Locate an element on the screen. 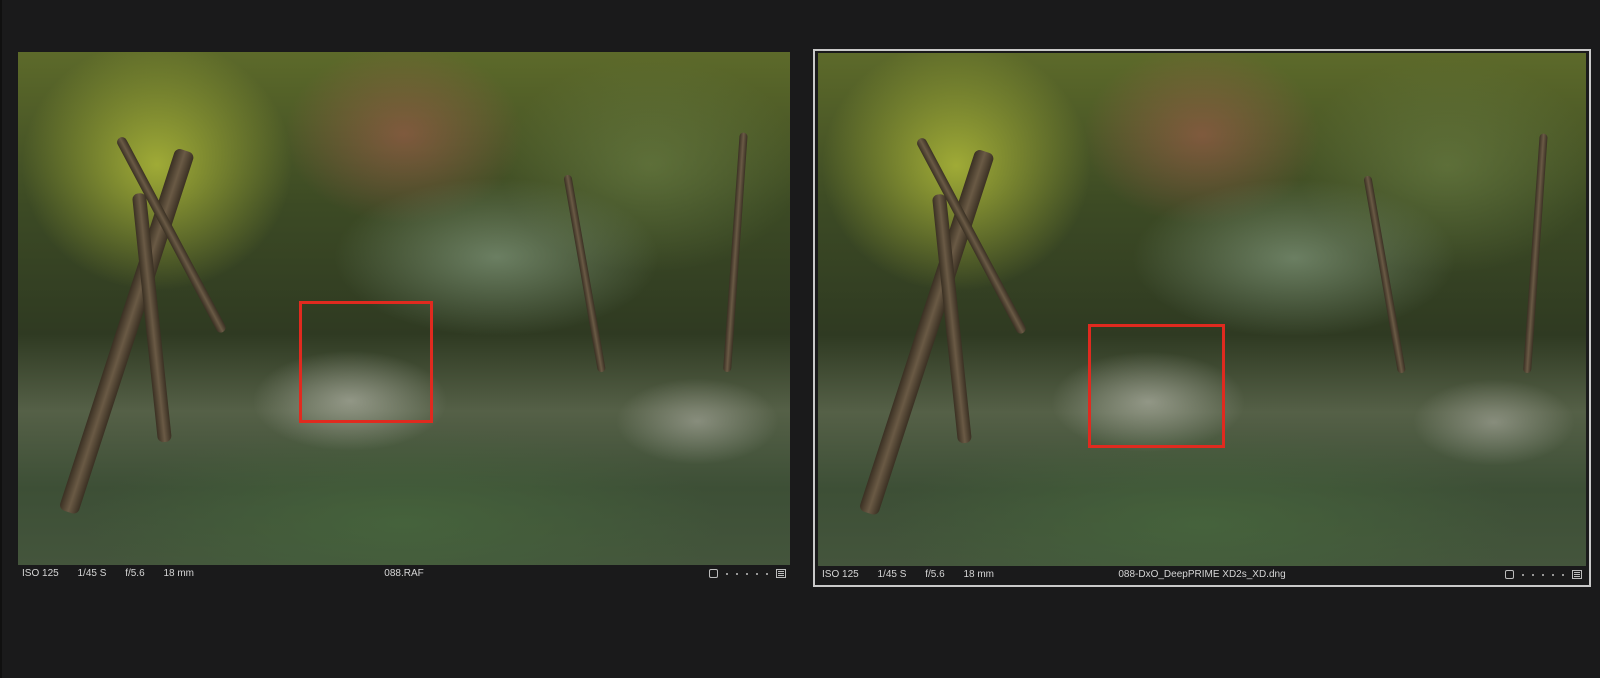 The image size is (1600, 678). filename-label: 088-DxO_DeepPRIME XD2s_XD.dng is located at coordinates (1202, 574).